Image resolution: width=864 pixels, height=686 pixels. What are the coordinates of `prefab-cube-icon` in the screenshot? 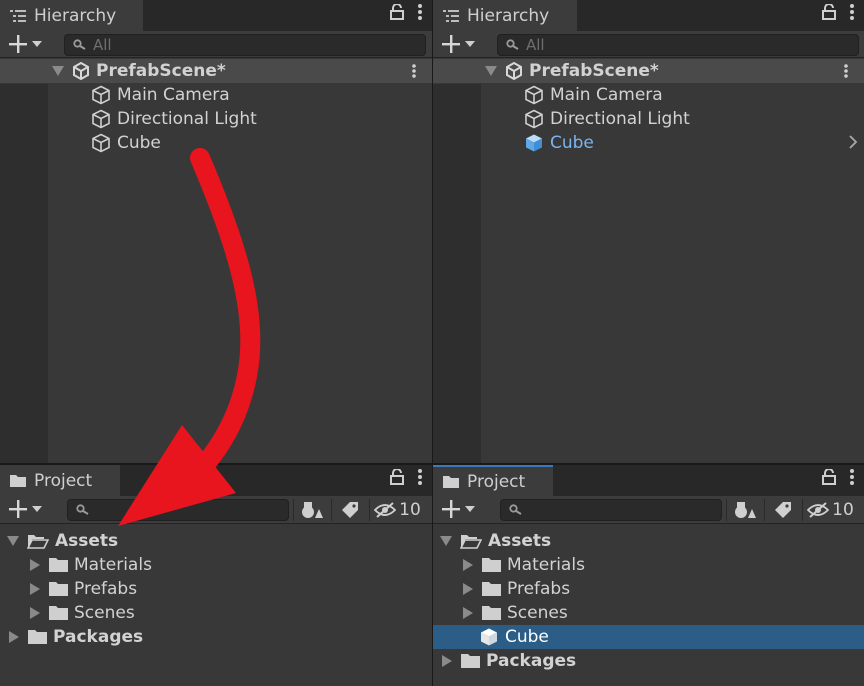 It's located at (534, 143).